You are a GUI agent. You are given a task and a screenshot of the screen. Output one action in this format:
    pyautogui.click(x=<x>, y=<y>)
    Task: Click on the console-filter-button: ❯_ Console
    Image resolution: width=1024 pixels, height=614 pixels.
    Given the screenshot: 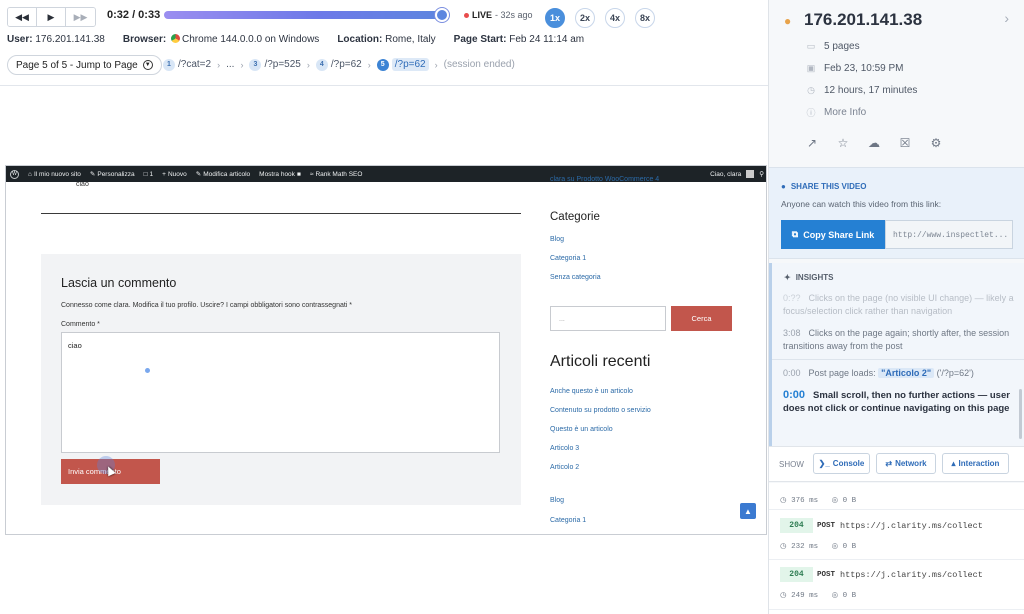 What is the action you would take?
    pyautogui.click(x=841, y=463)
    